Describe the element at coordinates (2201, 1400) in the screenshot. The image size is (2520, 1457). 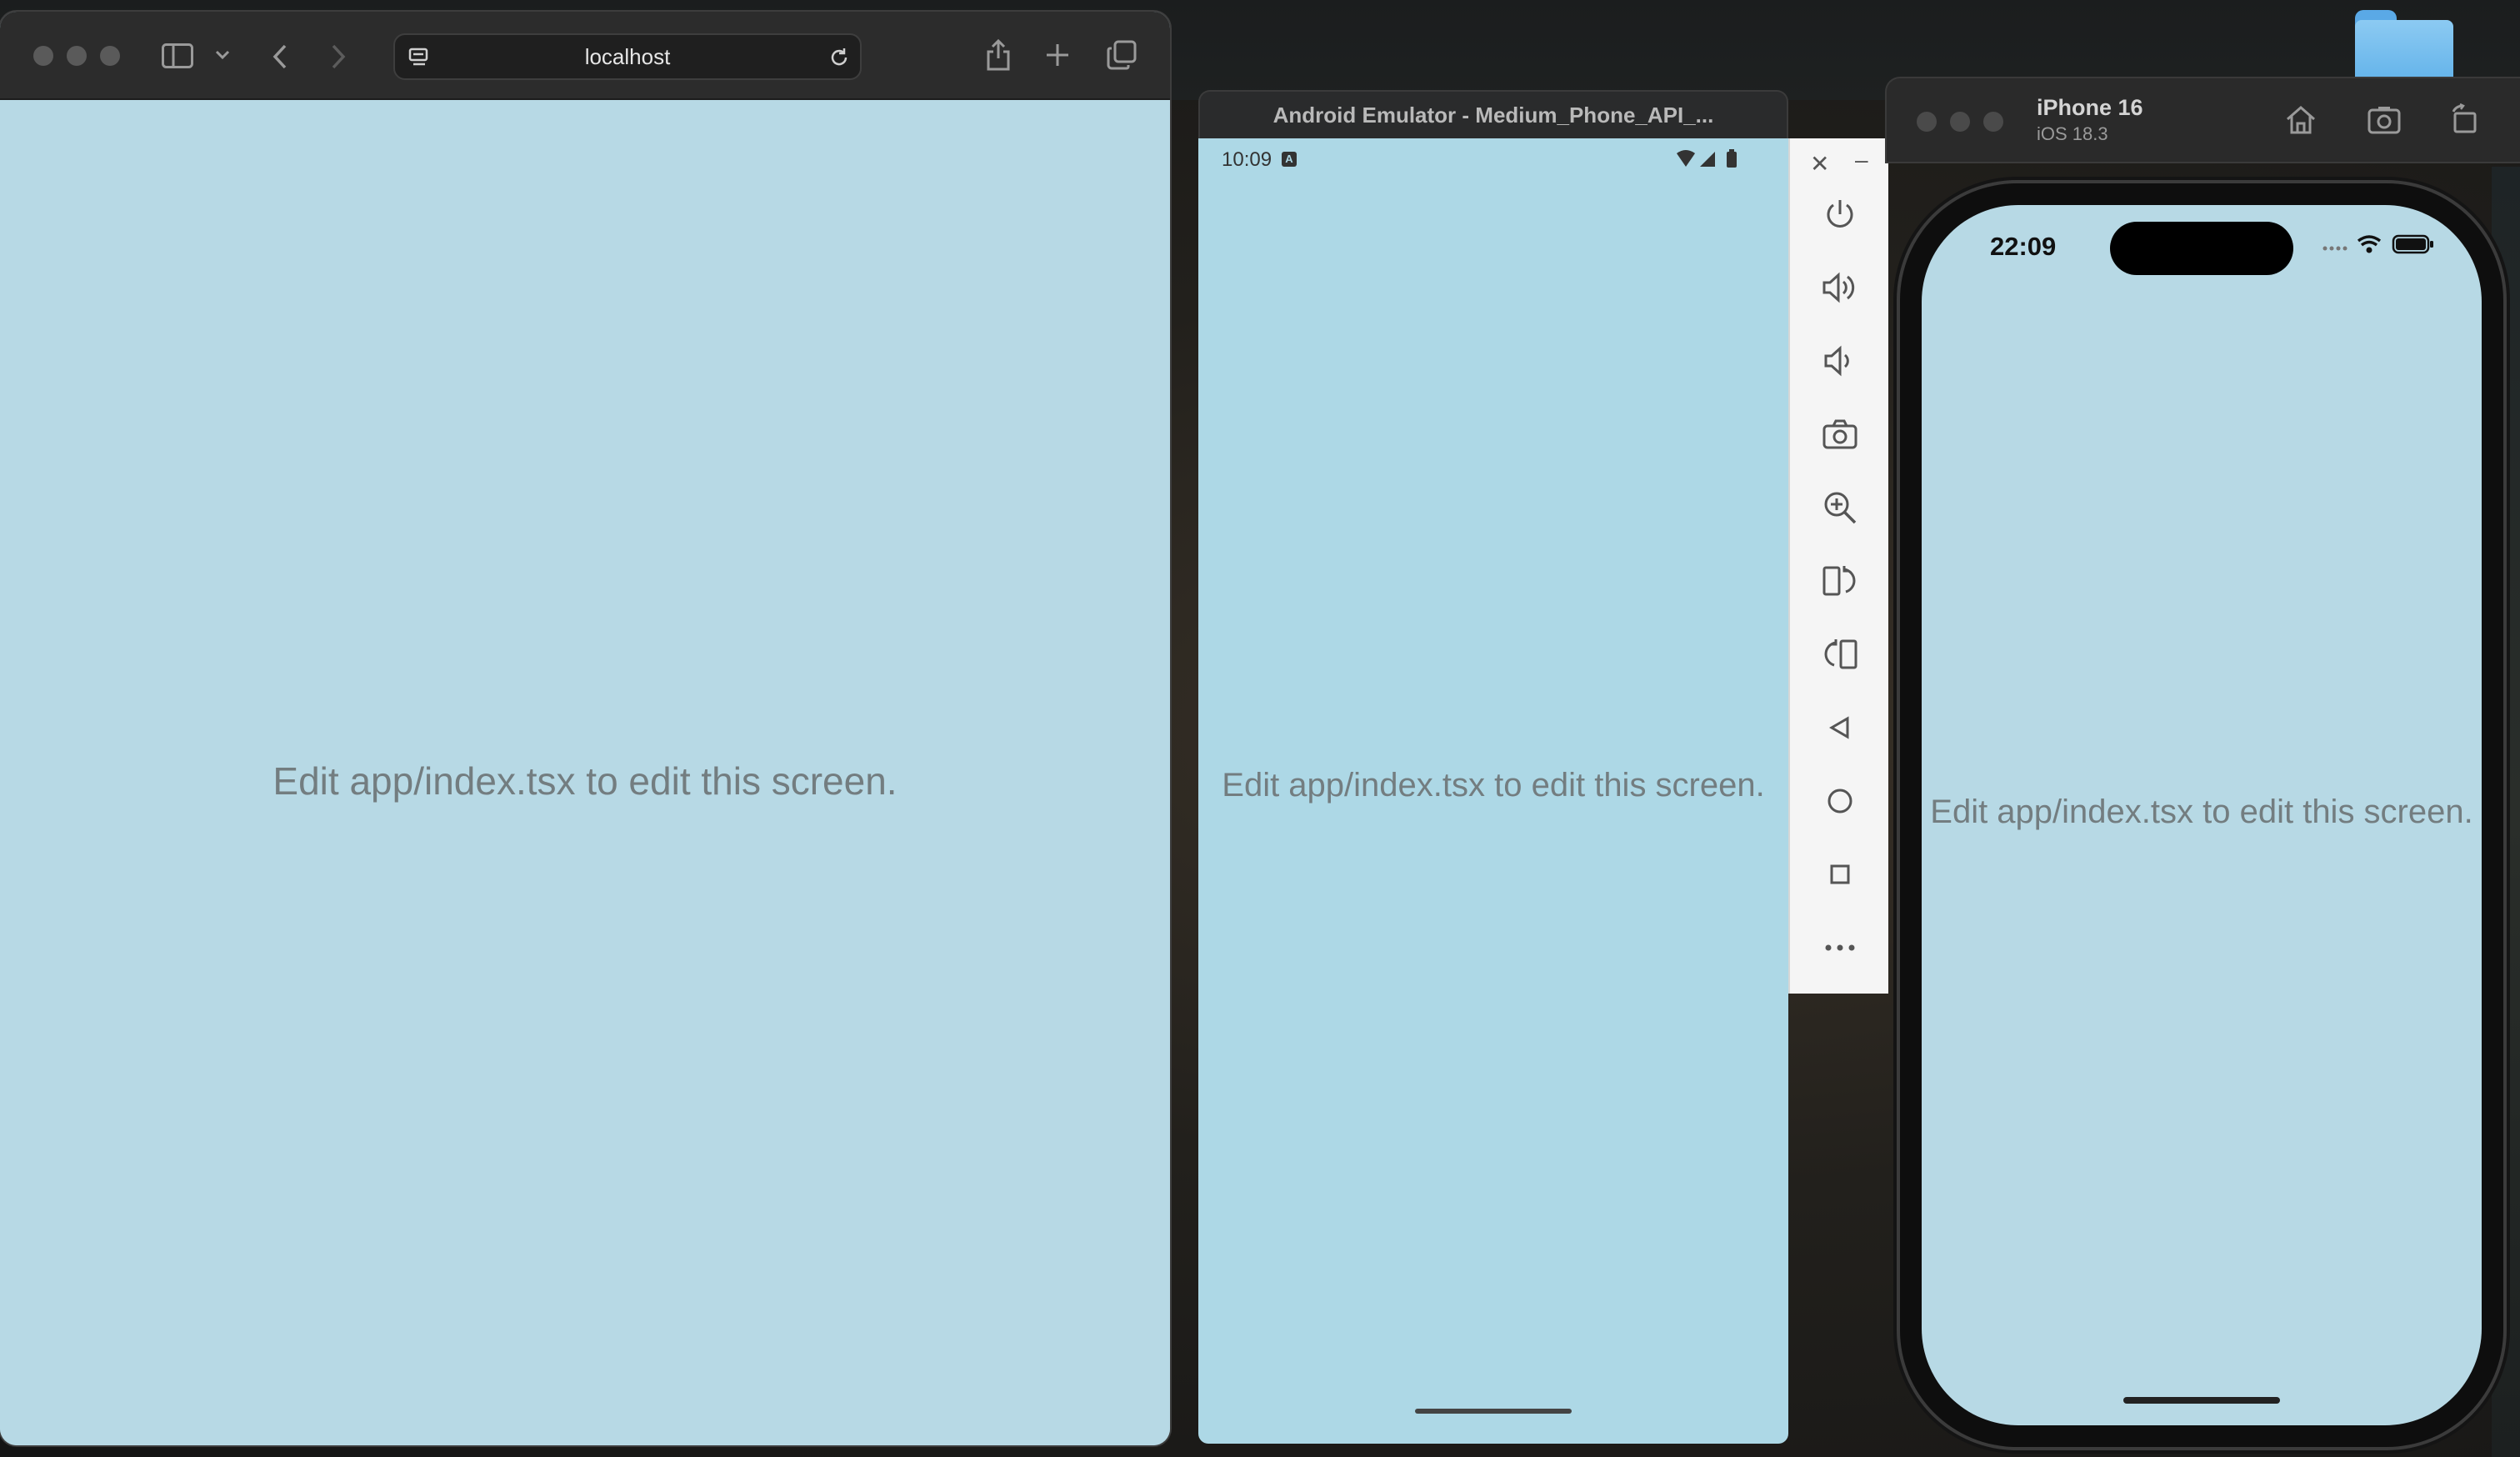
I see `home-indicator` at that location.